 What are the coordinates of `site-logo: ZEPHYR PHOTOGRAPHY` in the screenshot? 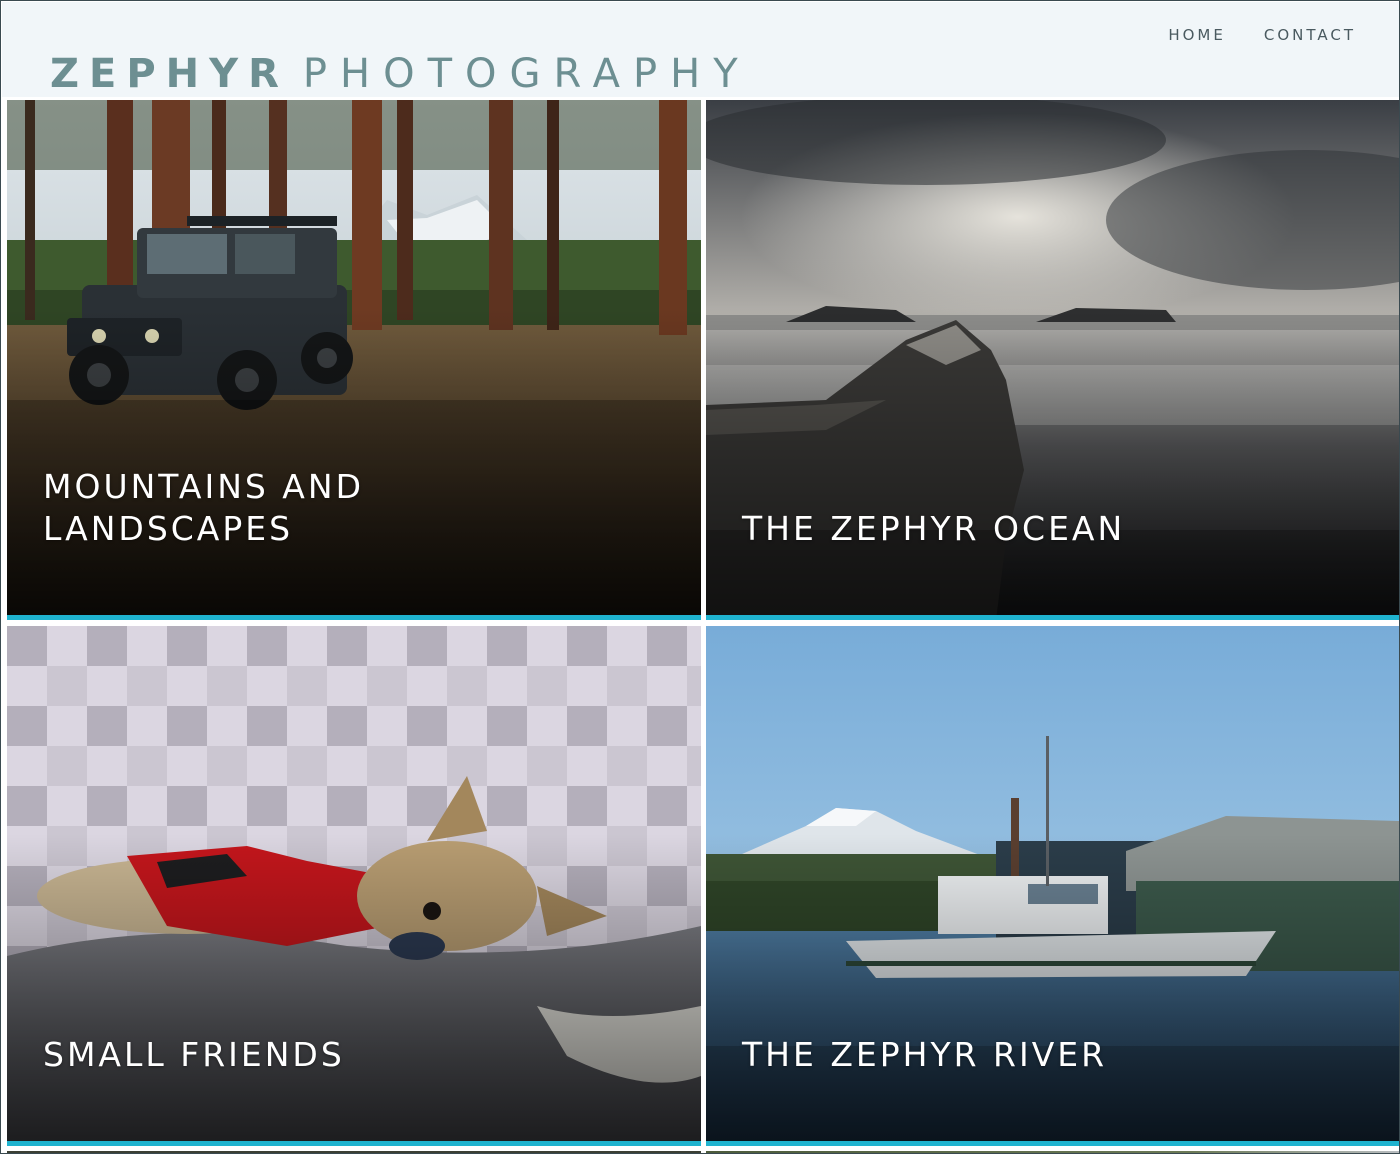 It's located at (400, 74).